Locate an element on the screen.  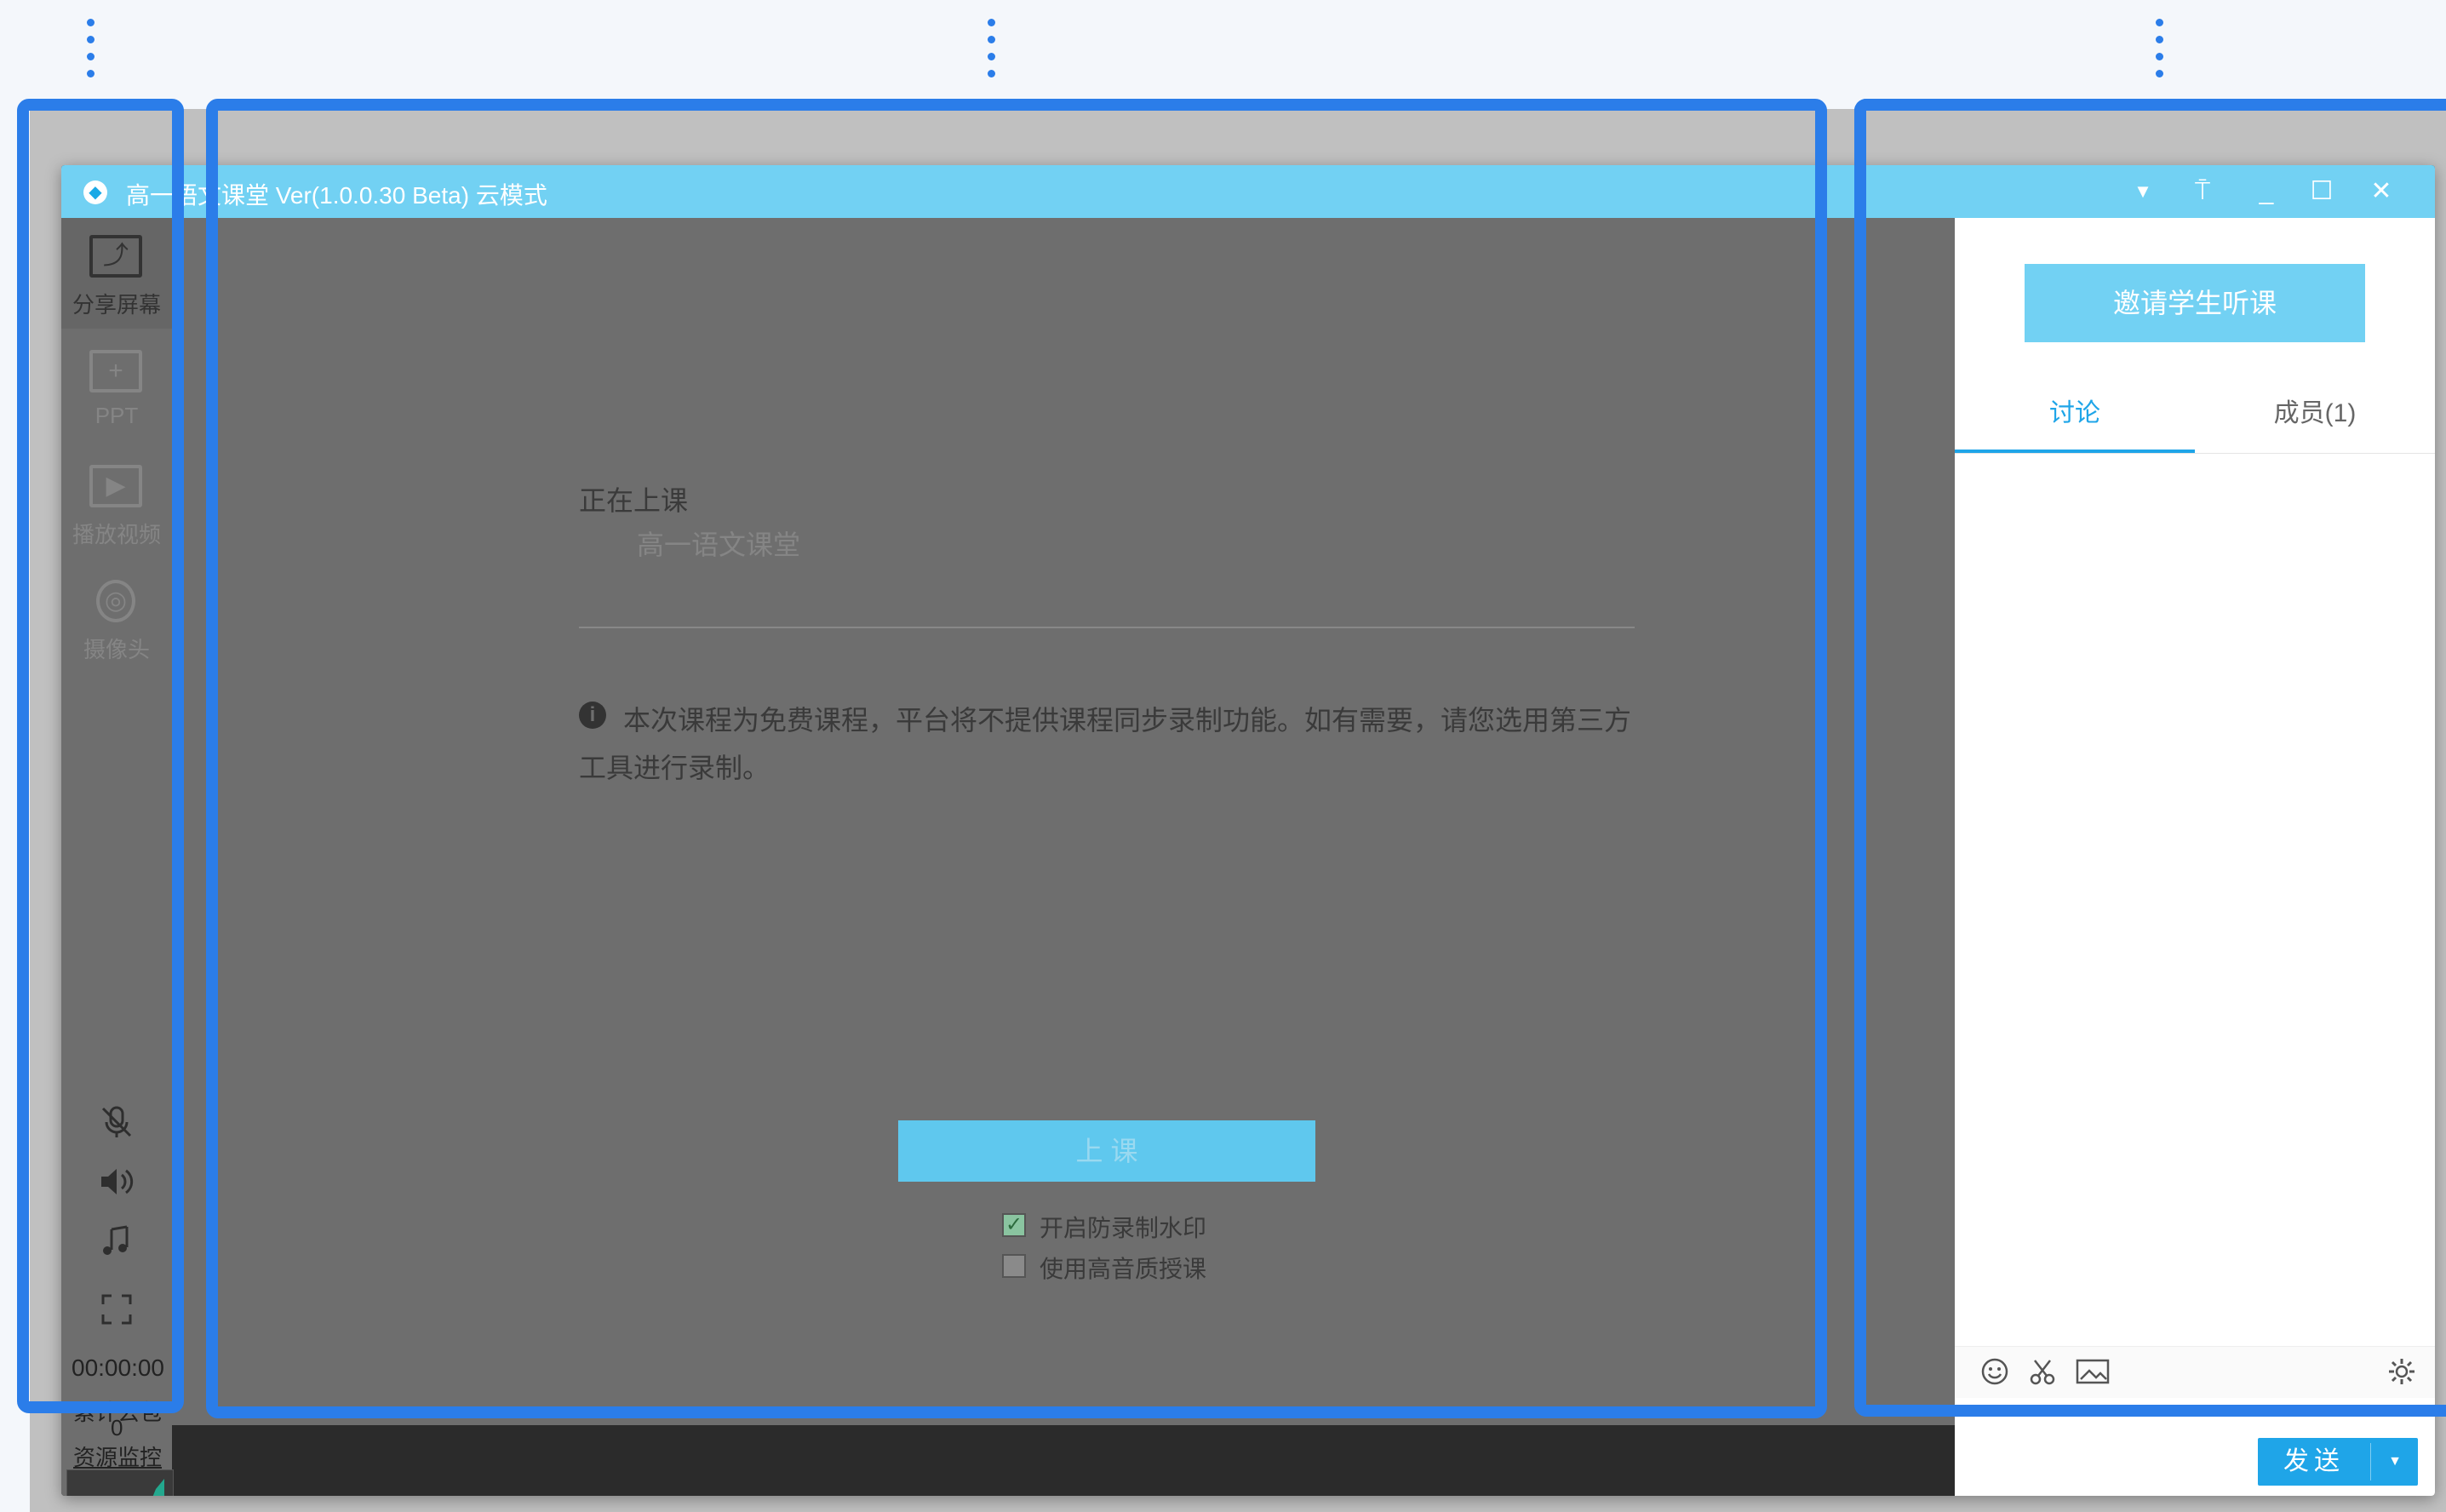
send-options-dropdown: ▼ is located at coordinates (2395, 1462).